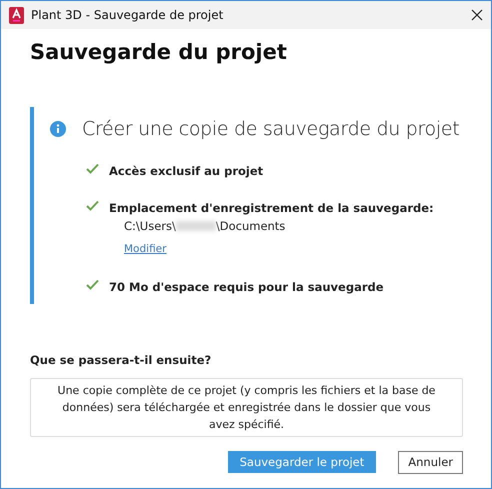 The height and width of the screenshot is (489, 492). I want to click on question-label: Que se passera-t-il ensuite?, so click(121, 360).